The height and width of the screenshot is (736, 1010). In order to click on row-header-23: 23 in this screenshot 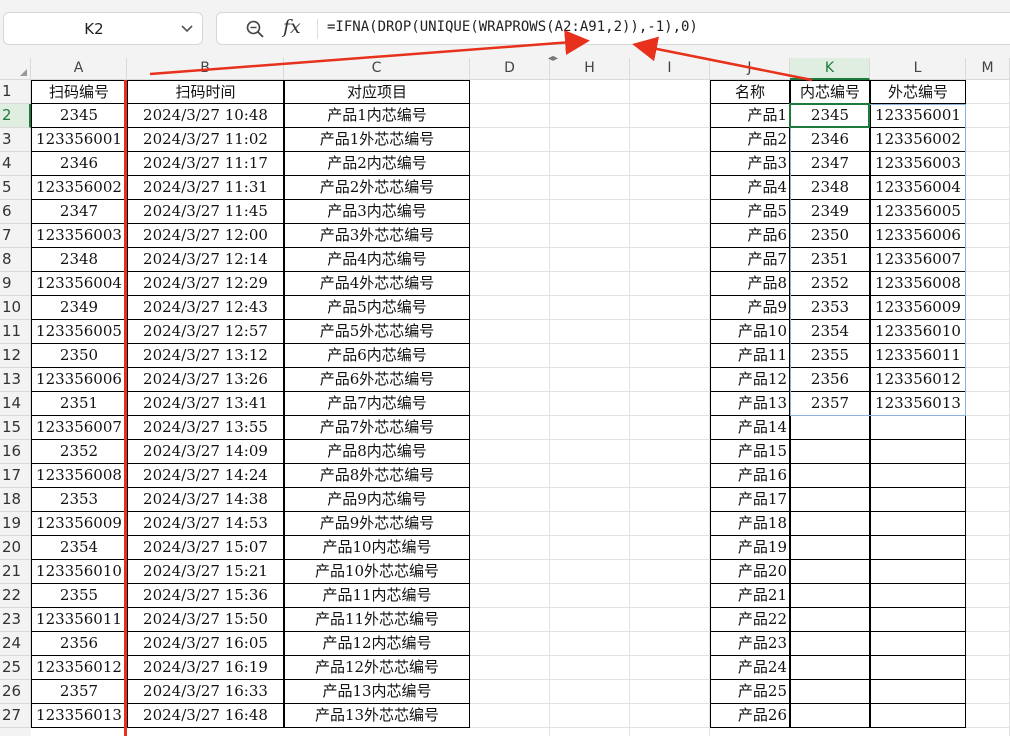, I will do `click(15, 620)`.